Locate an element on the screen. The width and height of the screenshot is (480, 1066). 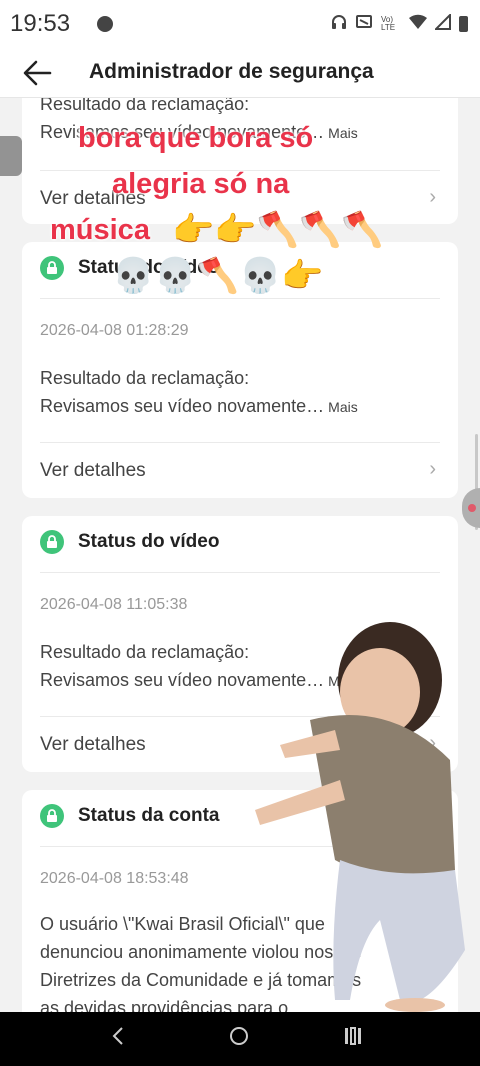
headphones-icon is located at coordinates (339, 24).